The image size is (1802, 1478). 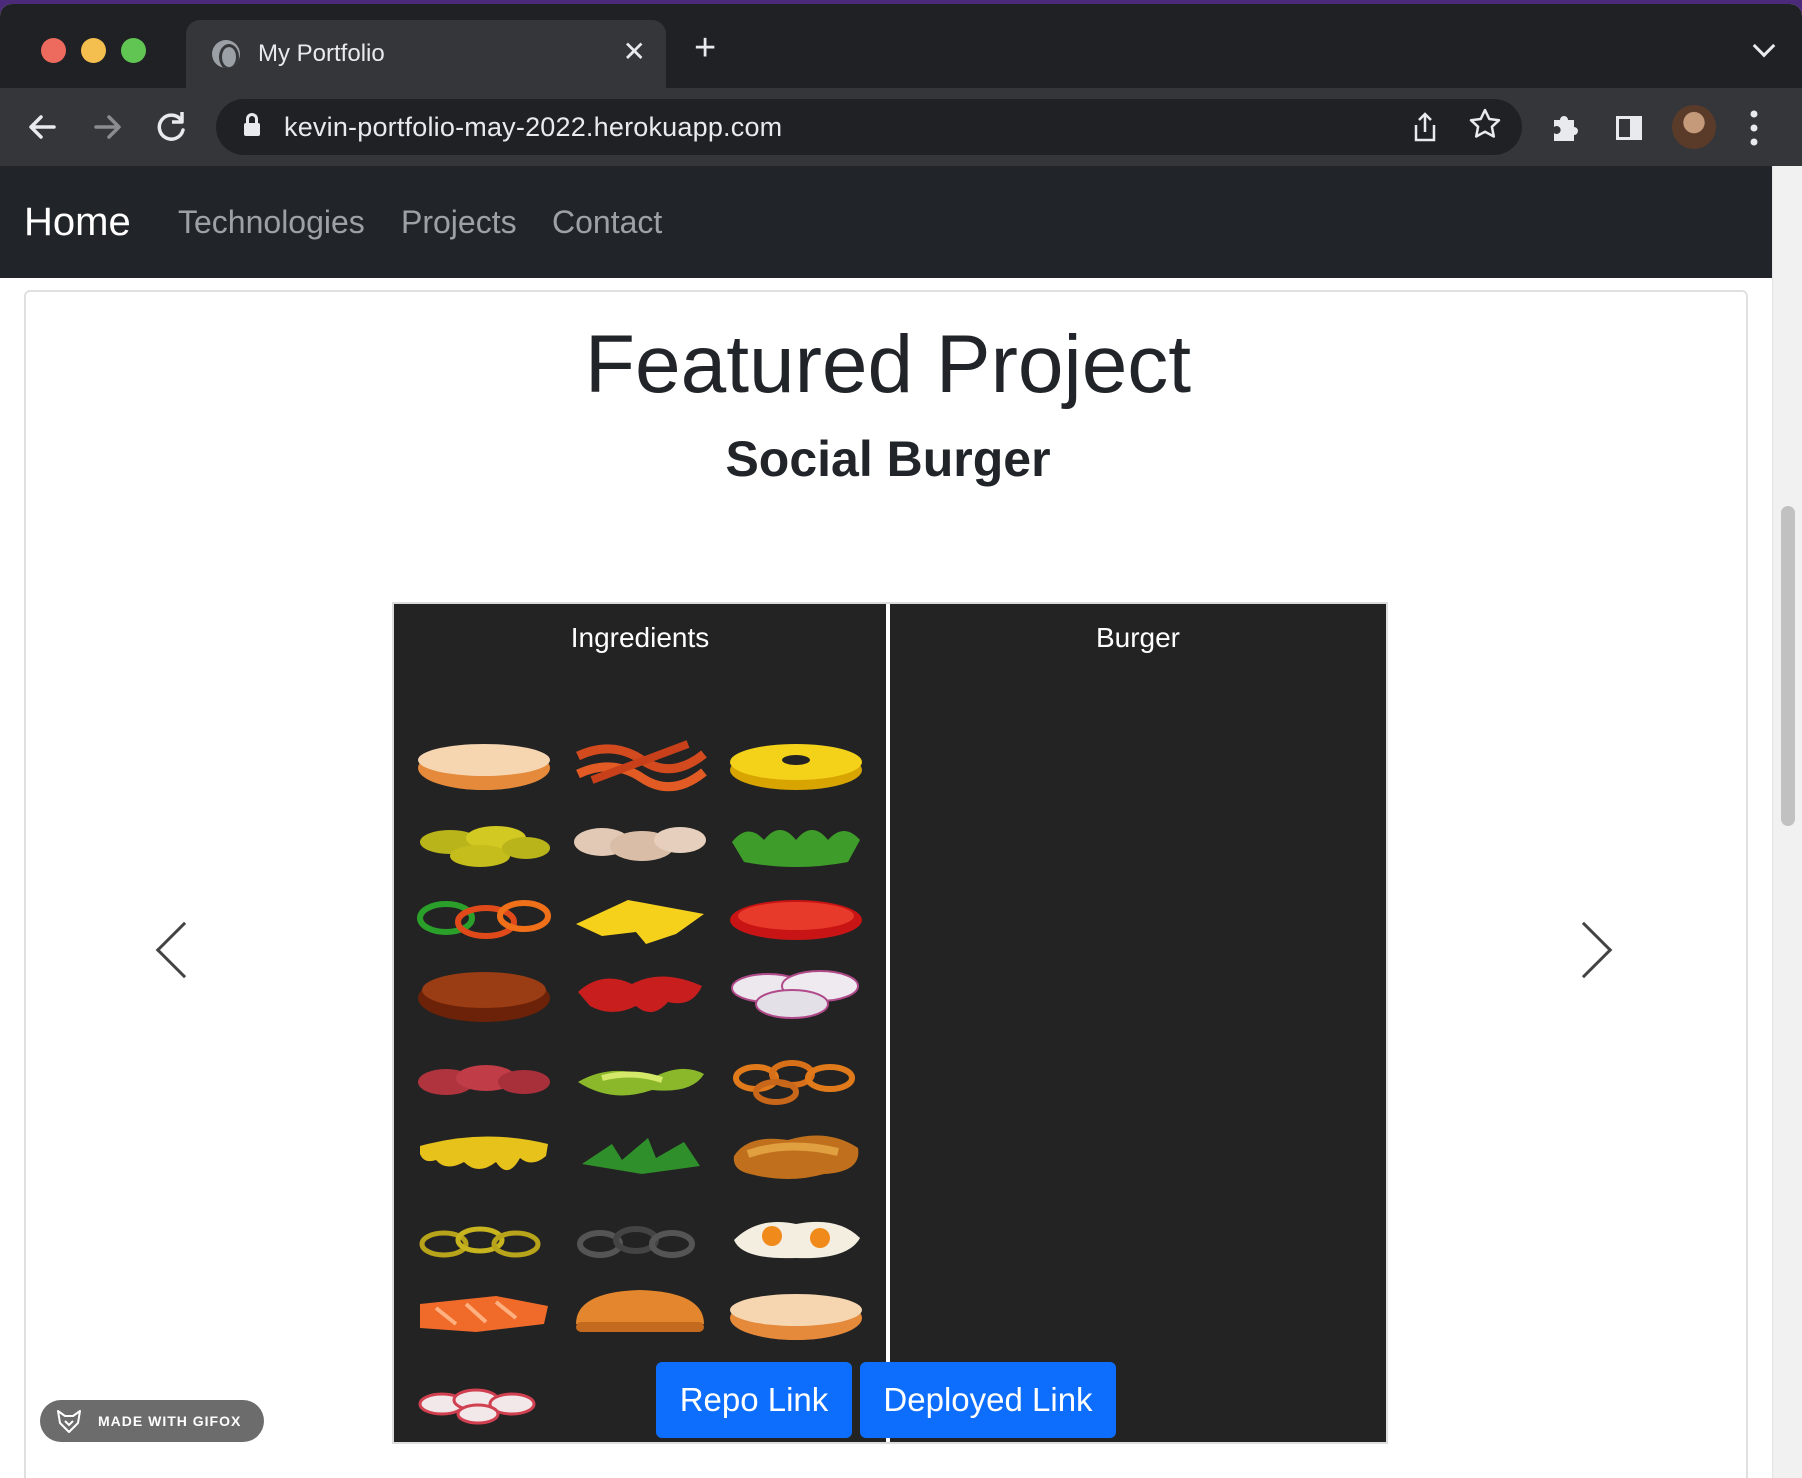 What do you see at coordinates (901, 46) in the screenshot?
I see `tab-bar: My Portfolio ✕ +` at bounding box center [901, 46].